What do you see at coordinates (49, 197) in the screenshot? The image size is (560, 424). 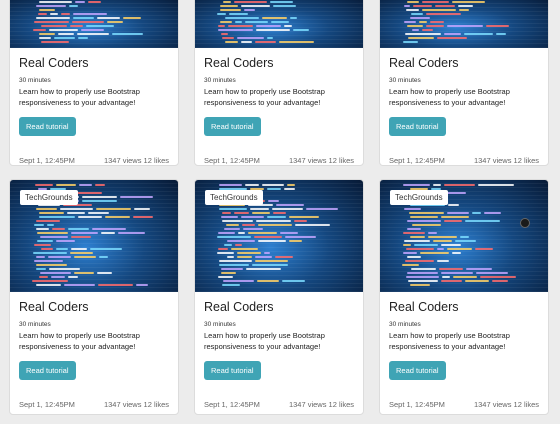 I see `category-badge: TechGrounds` at bounding box center [49, 197].